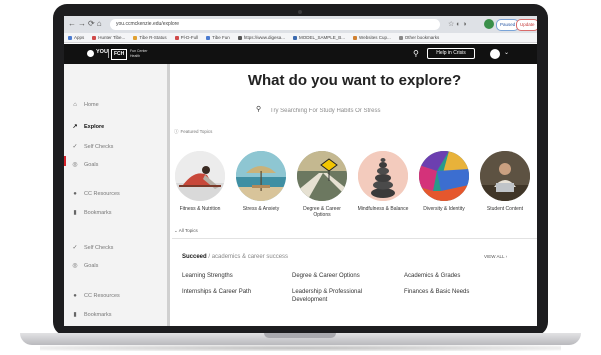 This screenshot has height=355, width=601. I want to click on section-heading: Succeed / academics & career success, so click(235, 257).